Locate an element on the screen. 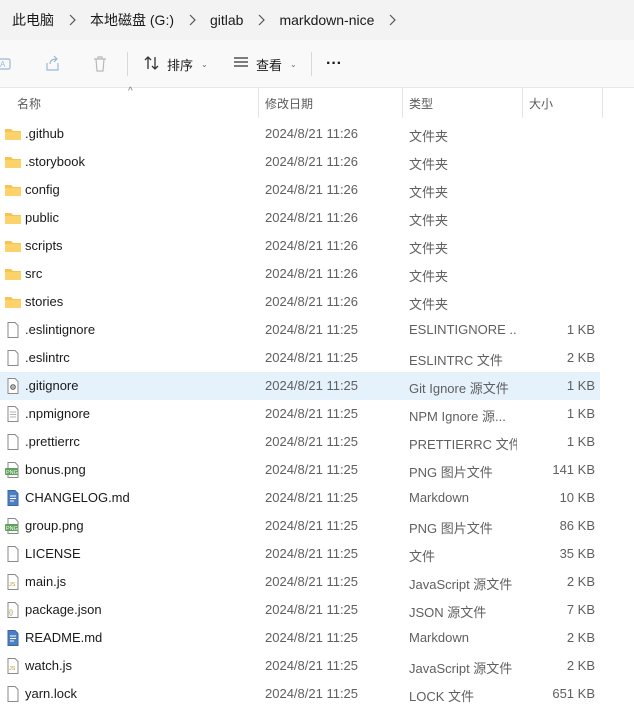  file-name: scripts is located at coordinates (44, 245).